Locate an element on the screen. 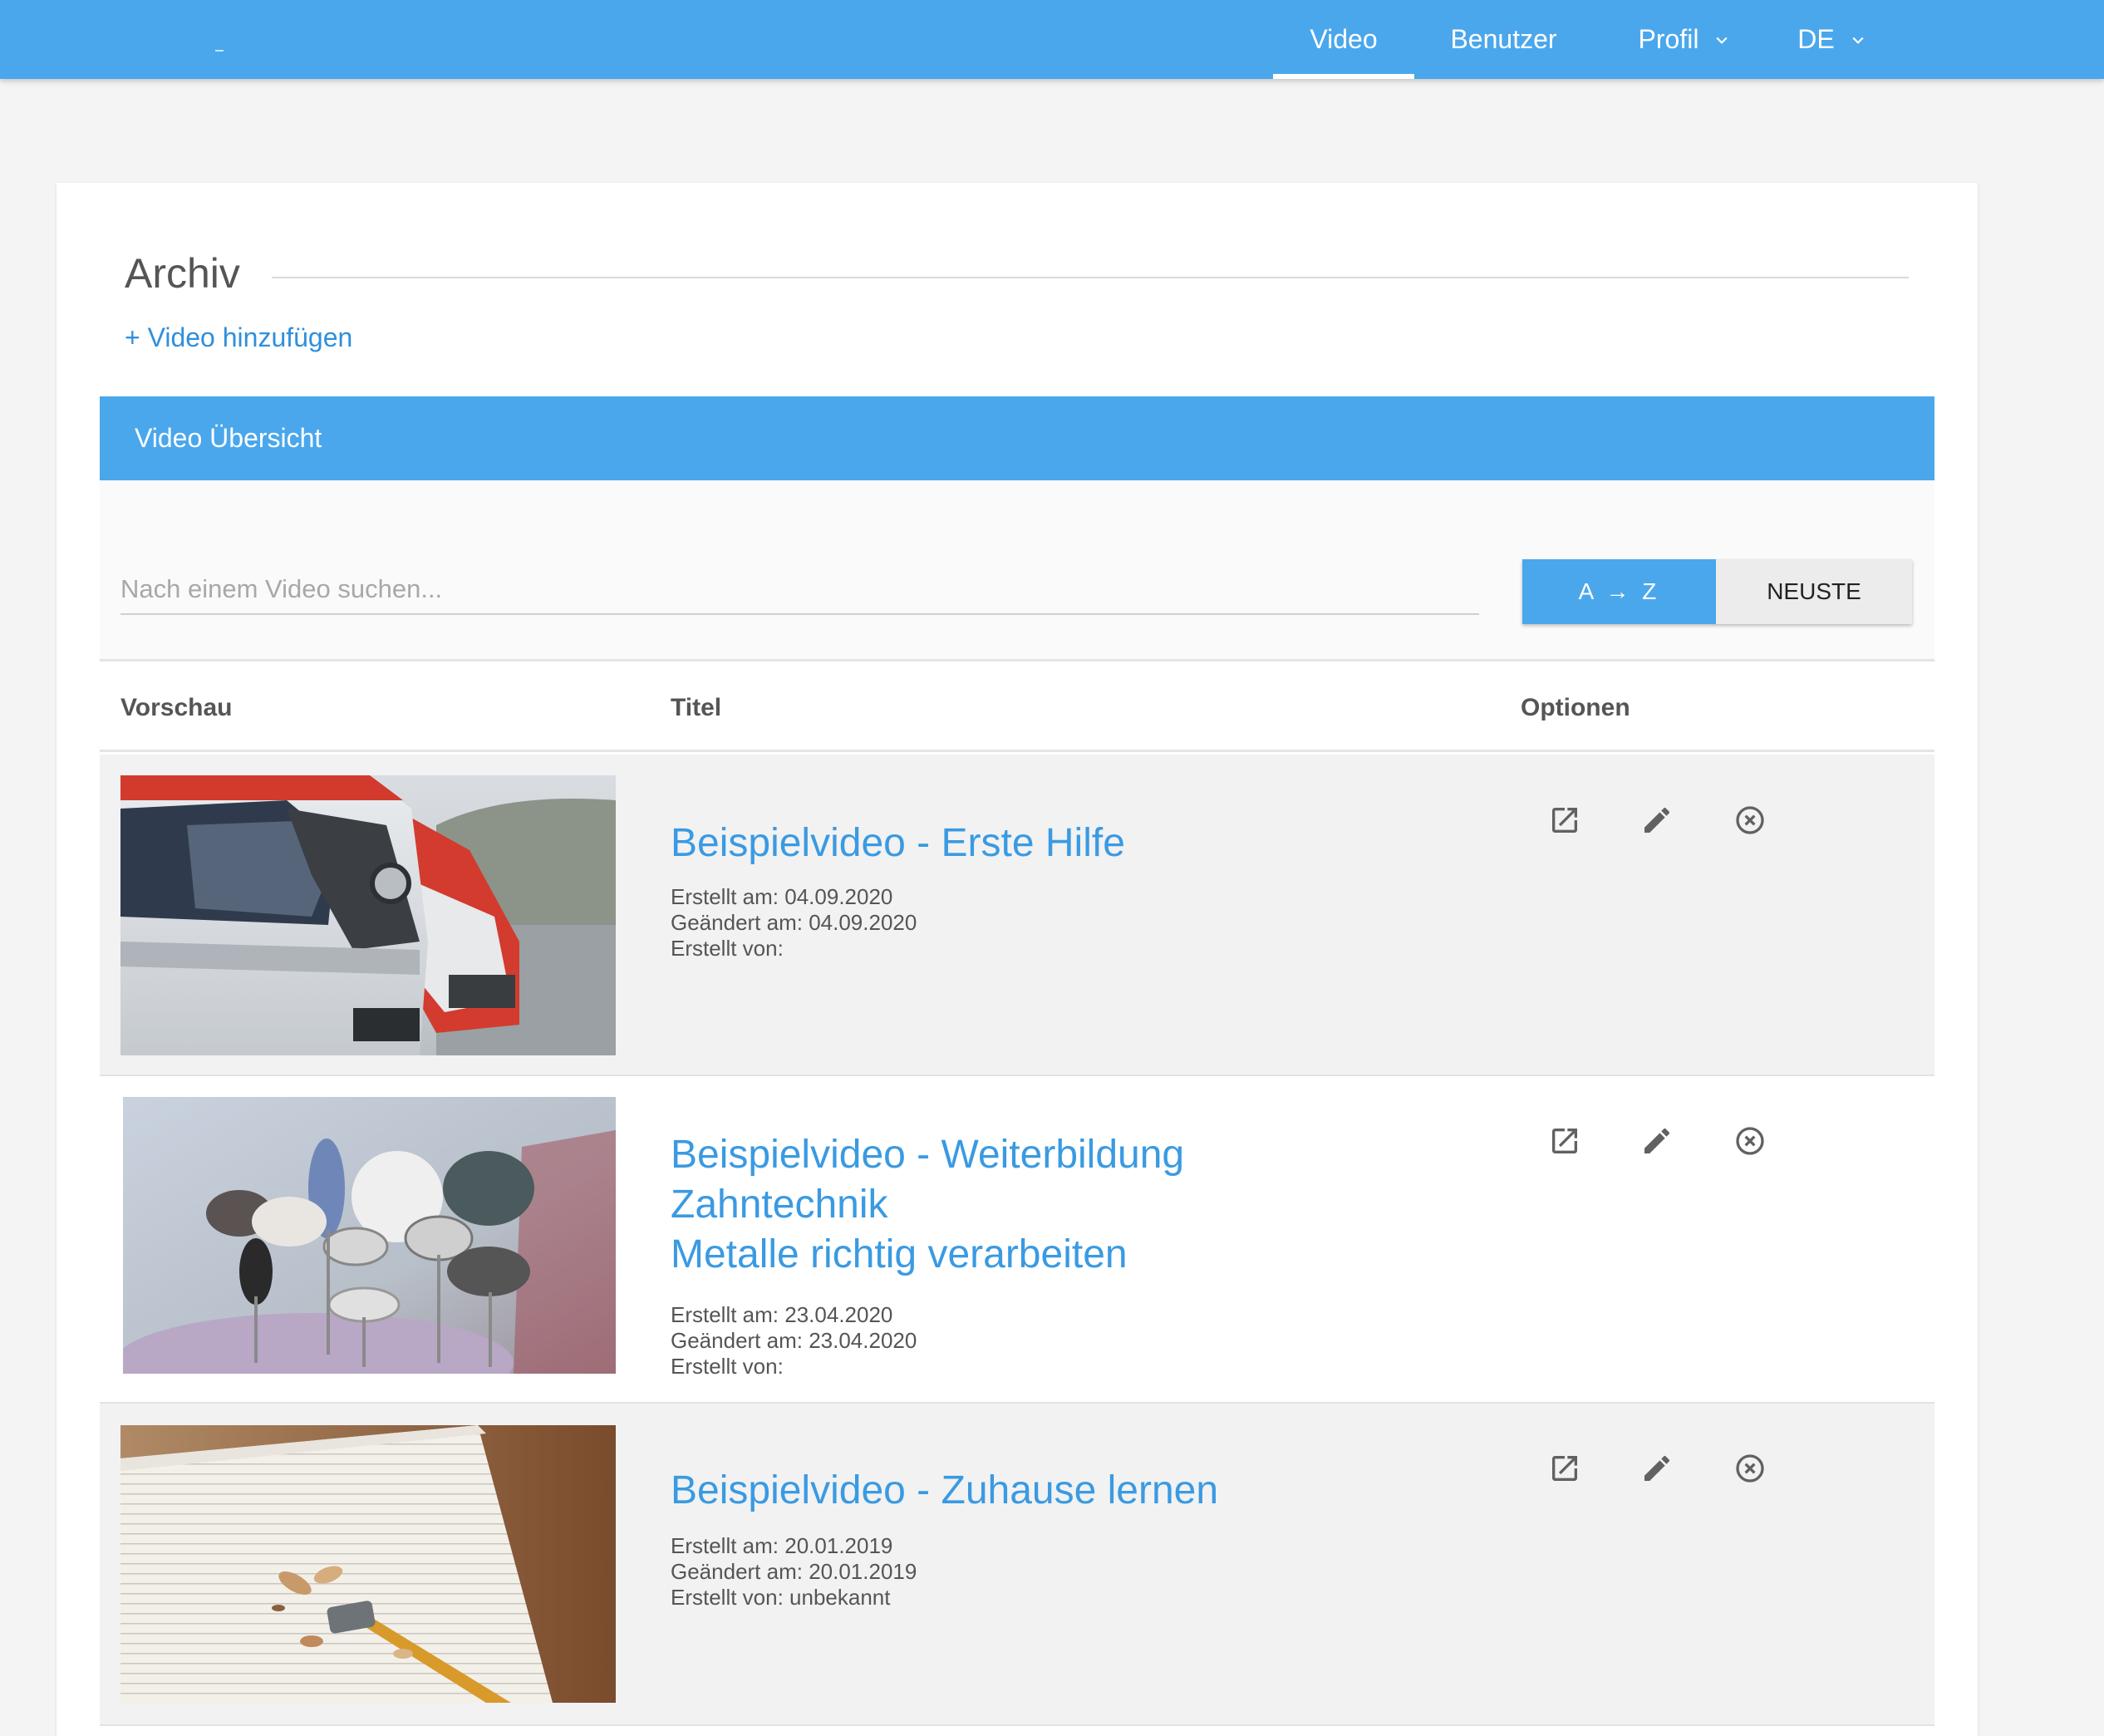 Image resolution: width=2104 pixels, height=1736 pixels. nav-item-label: DE is located at coordinates (1816, 39).